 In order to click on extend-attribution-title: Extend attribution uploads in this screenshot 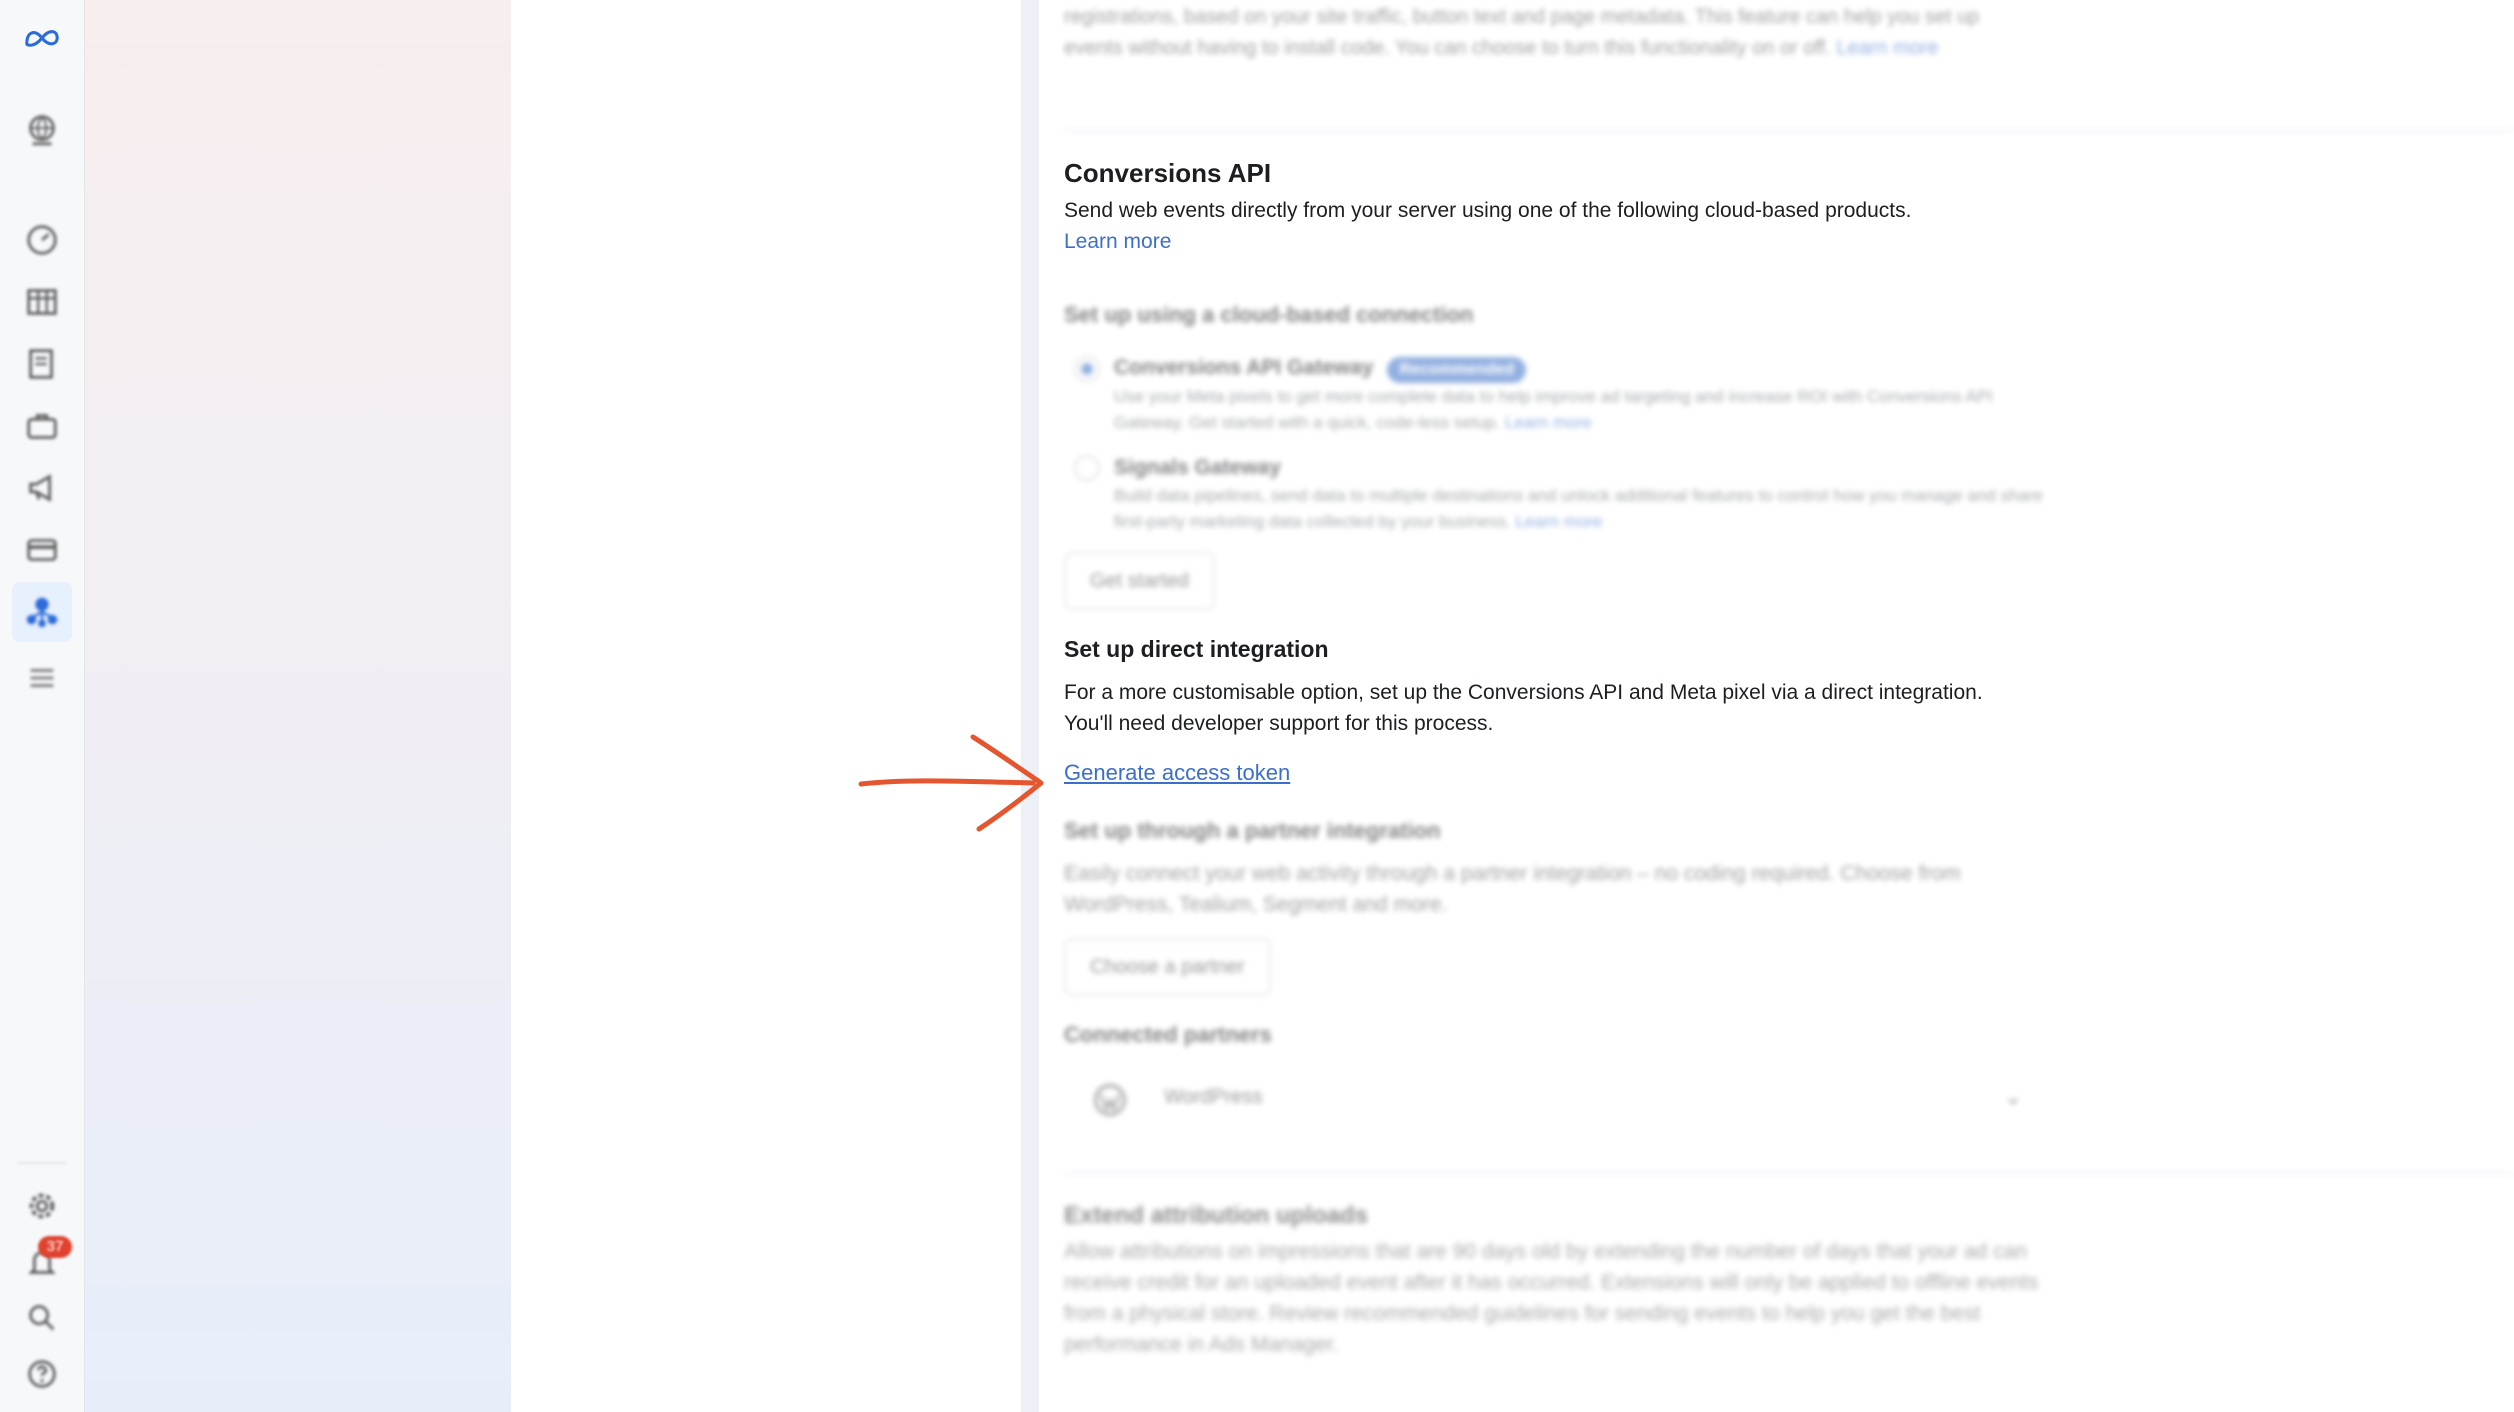, I will do `click(1216, 1215)`.